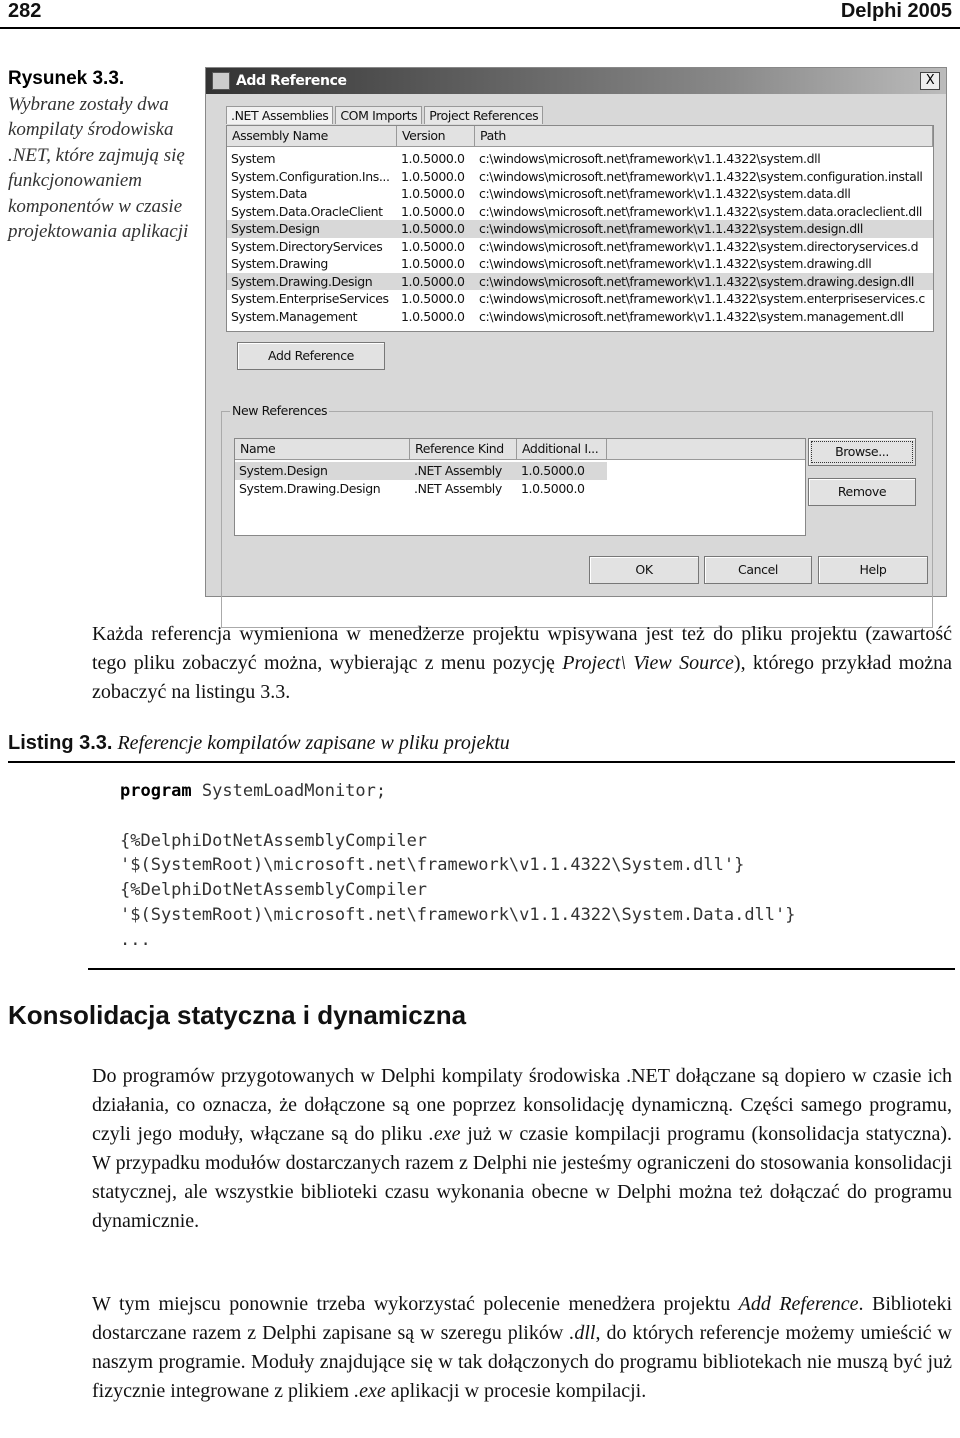  What do you see at coordinates (379, 115) in the screenshot?
I see `tab-com-imports: COM Imports` at bounding box center [379, 115].